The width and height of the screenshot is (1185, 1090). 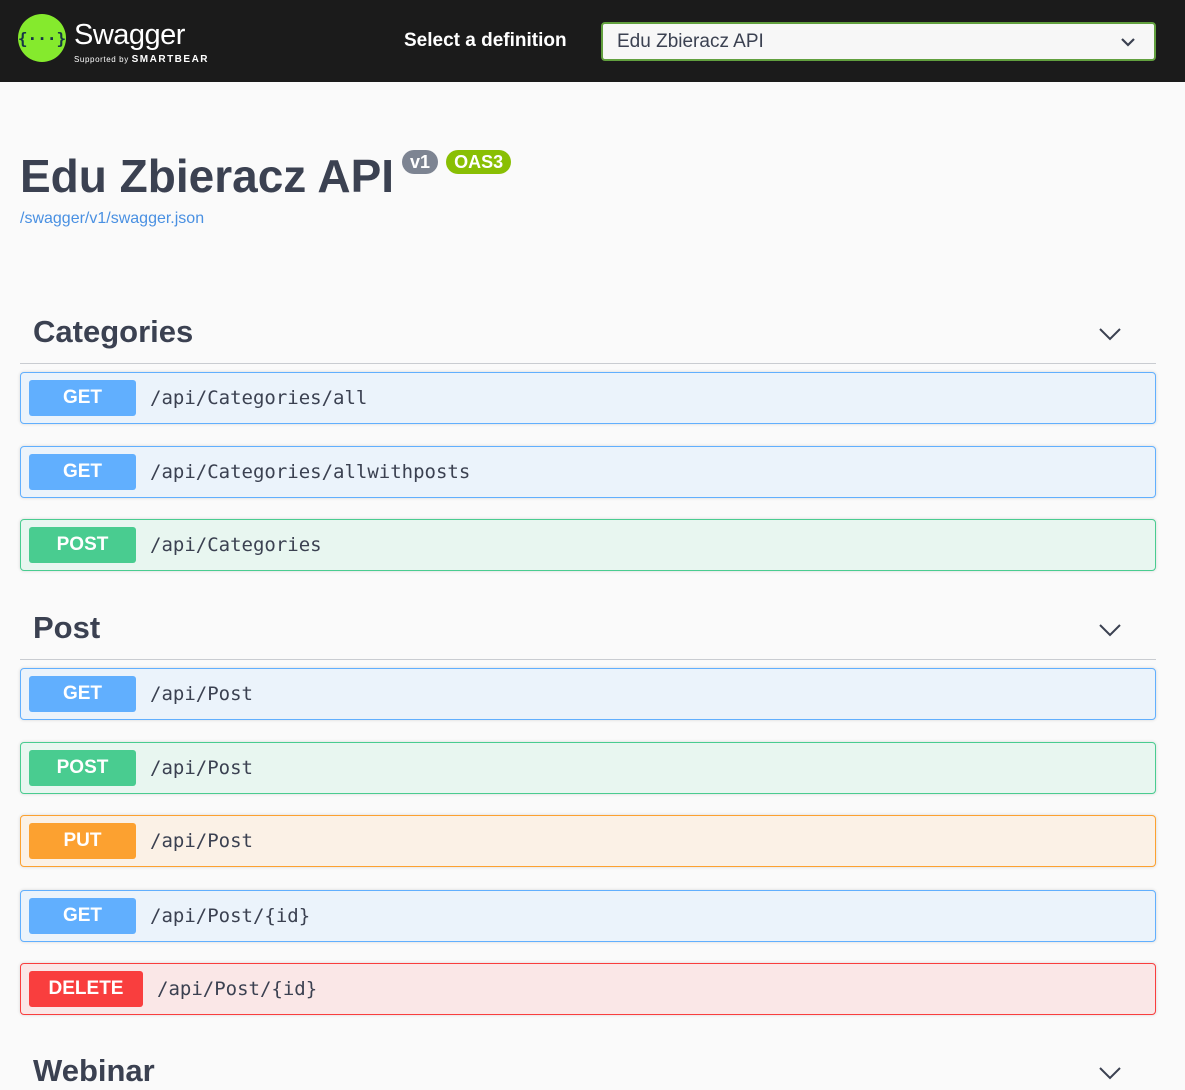 What do you see at coordinates (588, 398) in the screenshot?
I see `operation-row: GET /api/Categories/all` at bounding box center [588, 398].